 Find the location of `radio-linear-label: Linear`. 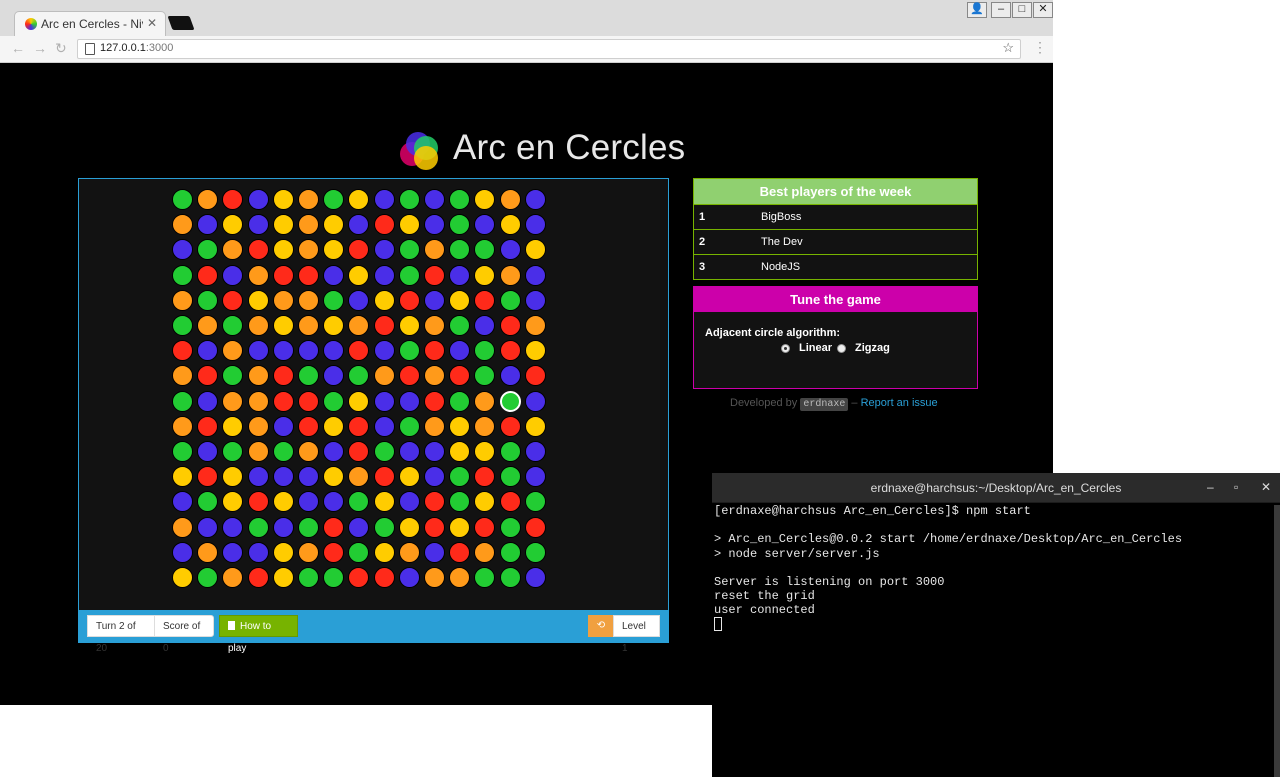

radio-linear-label: Linear is located at coordinates (815, 348).